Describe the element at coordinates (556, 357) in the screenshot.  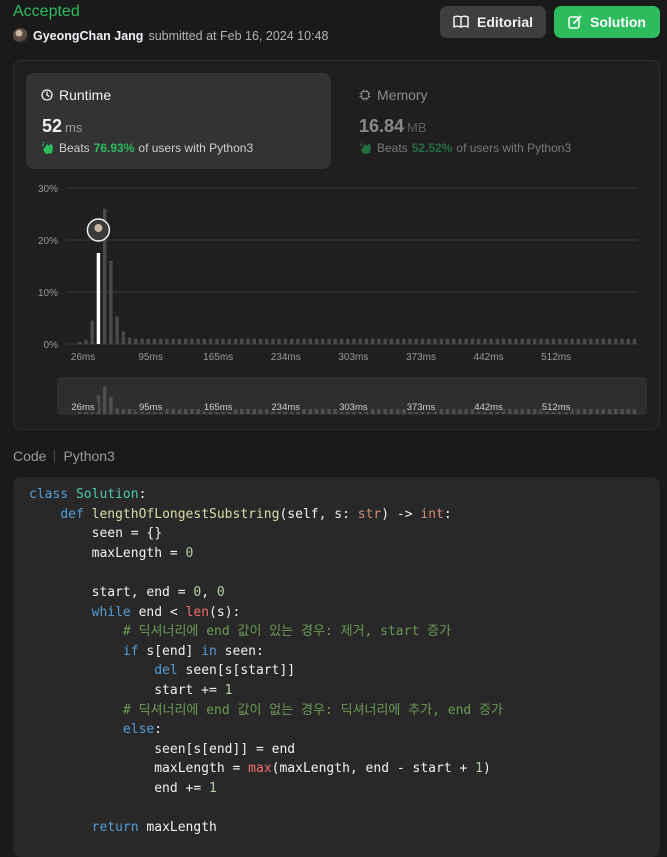
I see `x-tick-label: 512ms` at that location.